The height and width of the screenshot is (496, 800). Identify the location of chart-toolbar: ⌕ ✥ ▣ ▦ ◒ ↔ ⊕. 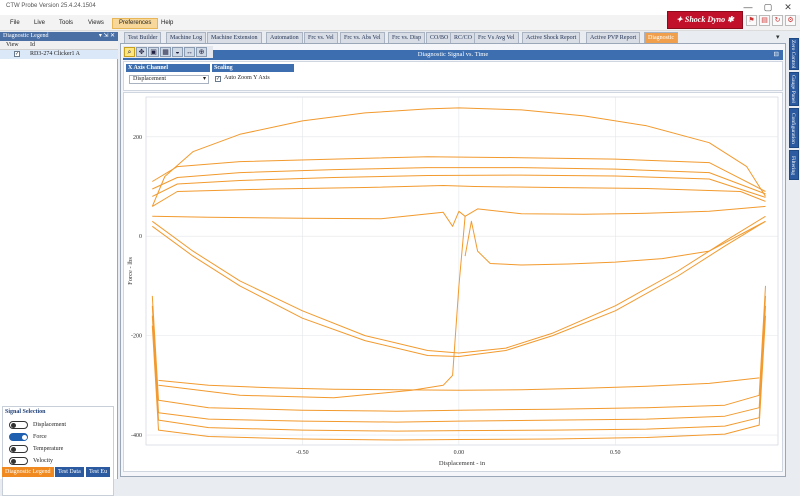
(168, 52).